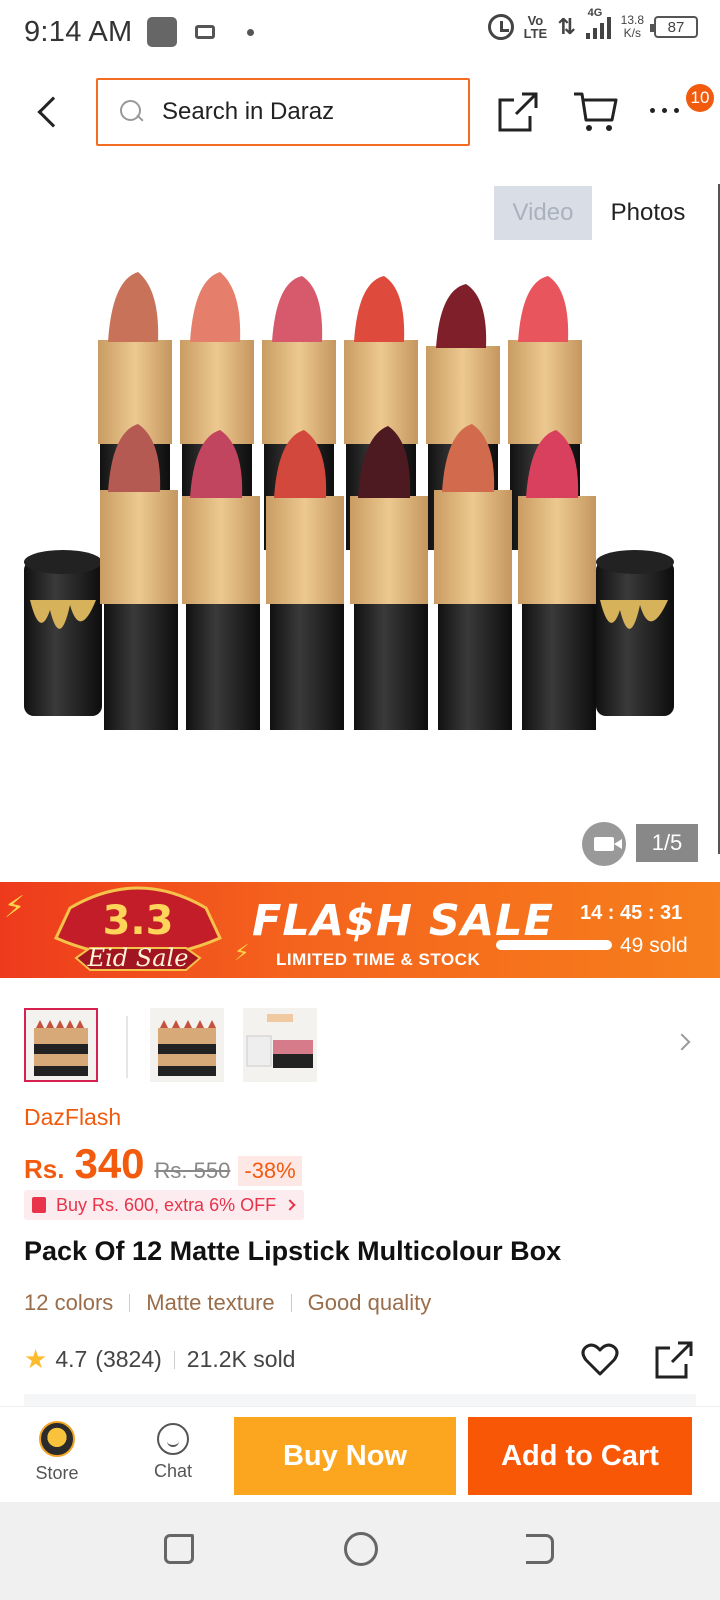 This screenshot has width=720, height=1600. Describe the element at coordinates (700, 98) in the screenshot. I see `more-badge: 10` at that location.